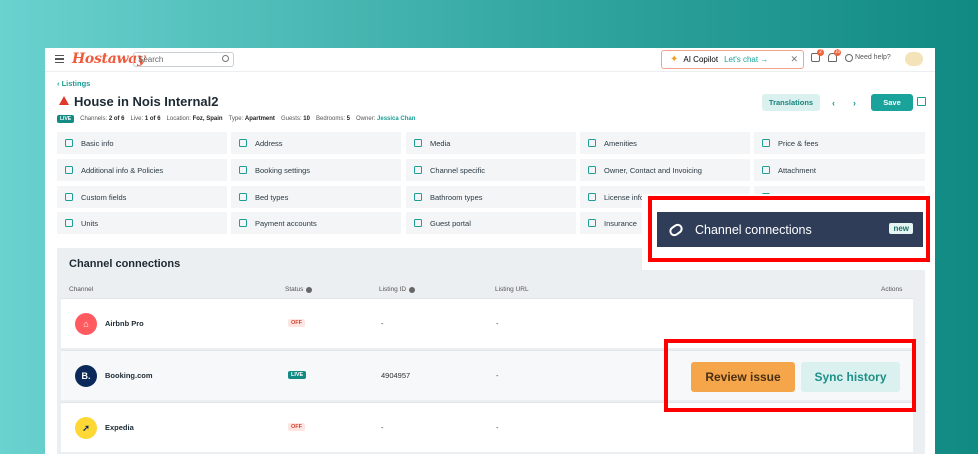 The height and width of the screenshot is (454, 978). I want to click on save-button: Save, so click(892, 102).